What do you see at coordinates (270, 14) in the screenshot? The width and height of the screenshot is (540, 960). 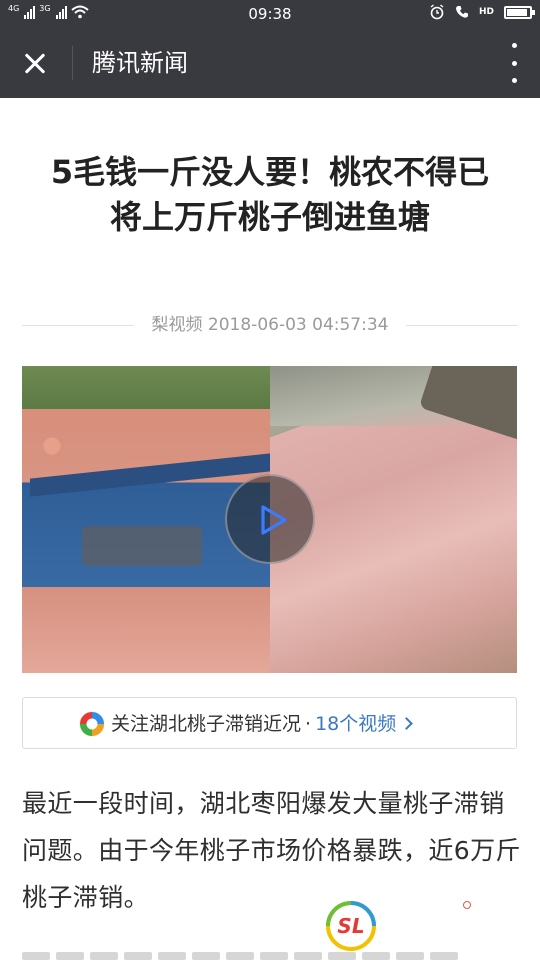 I see `status-bar: 4G 3G 09:38 HD` at bounding box center [270, 14].